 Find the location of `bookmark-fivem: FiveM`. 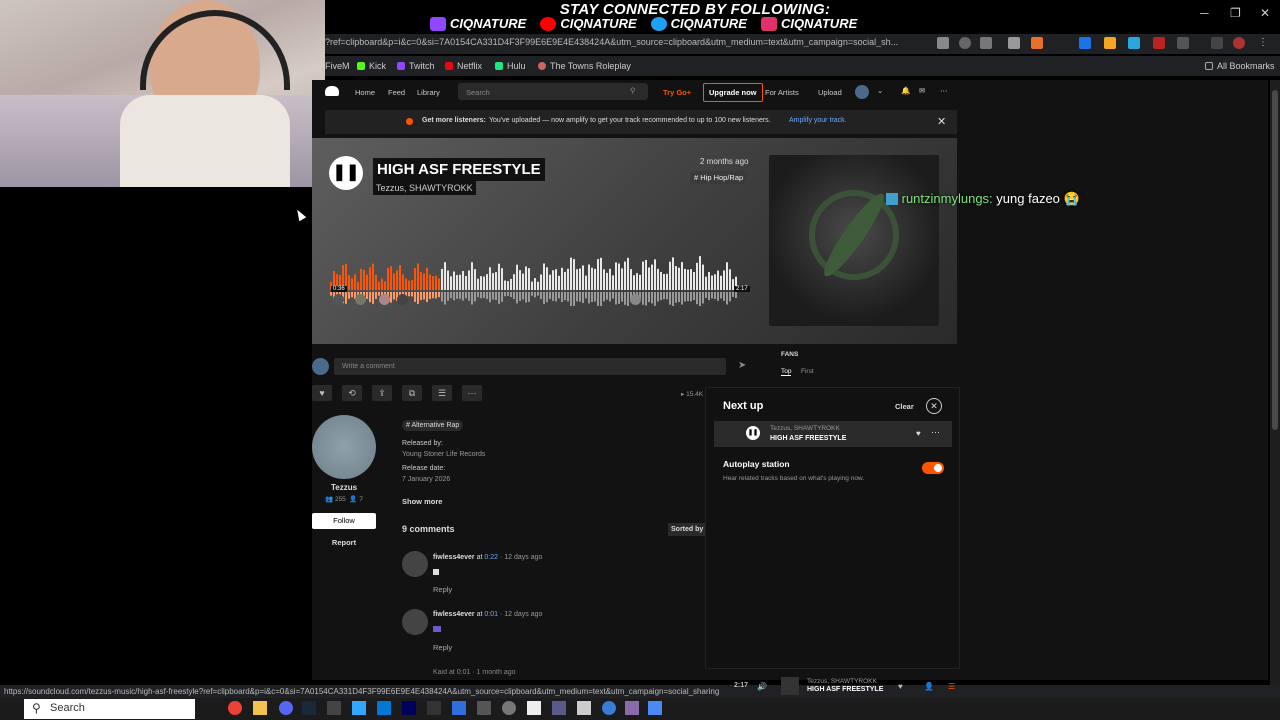

bookmark-fivem: FiveM is located at coordinates (337, 66).